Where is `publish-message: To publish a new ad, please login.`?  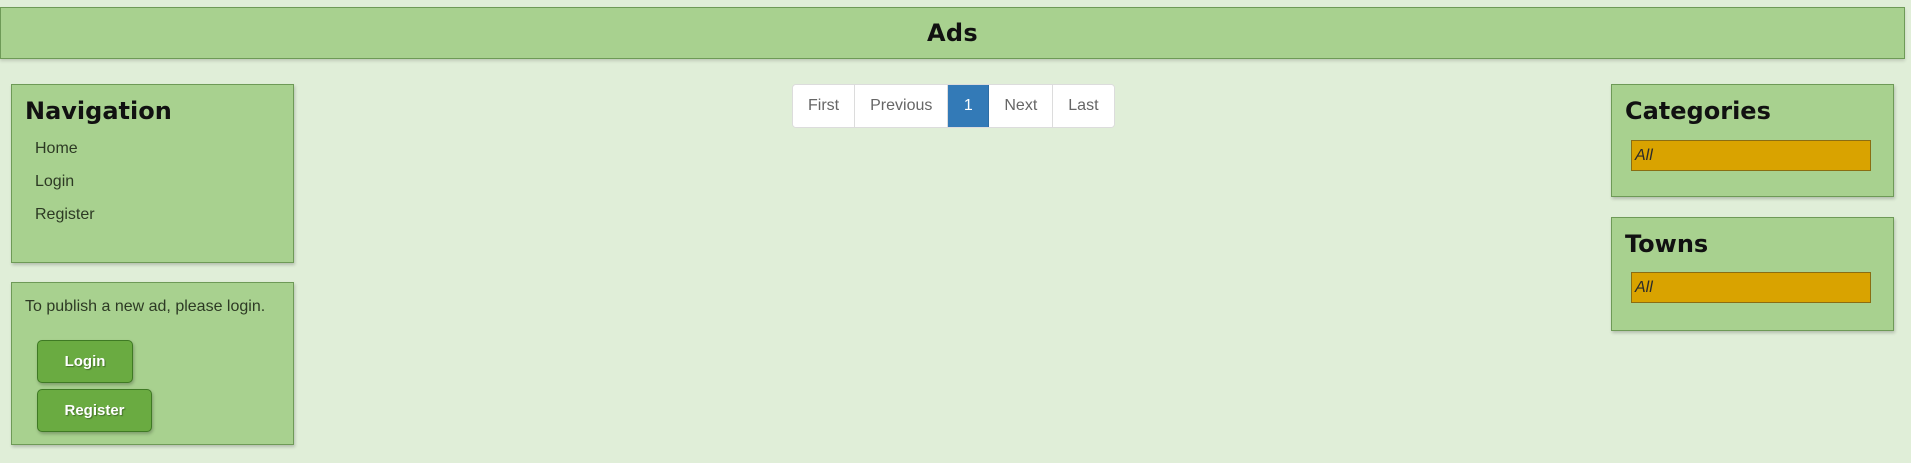
publish-message: To publish a new ad, please login. is located at coordinates (145, 306).